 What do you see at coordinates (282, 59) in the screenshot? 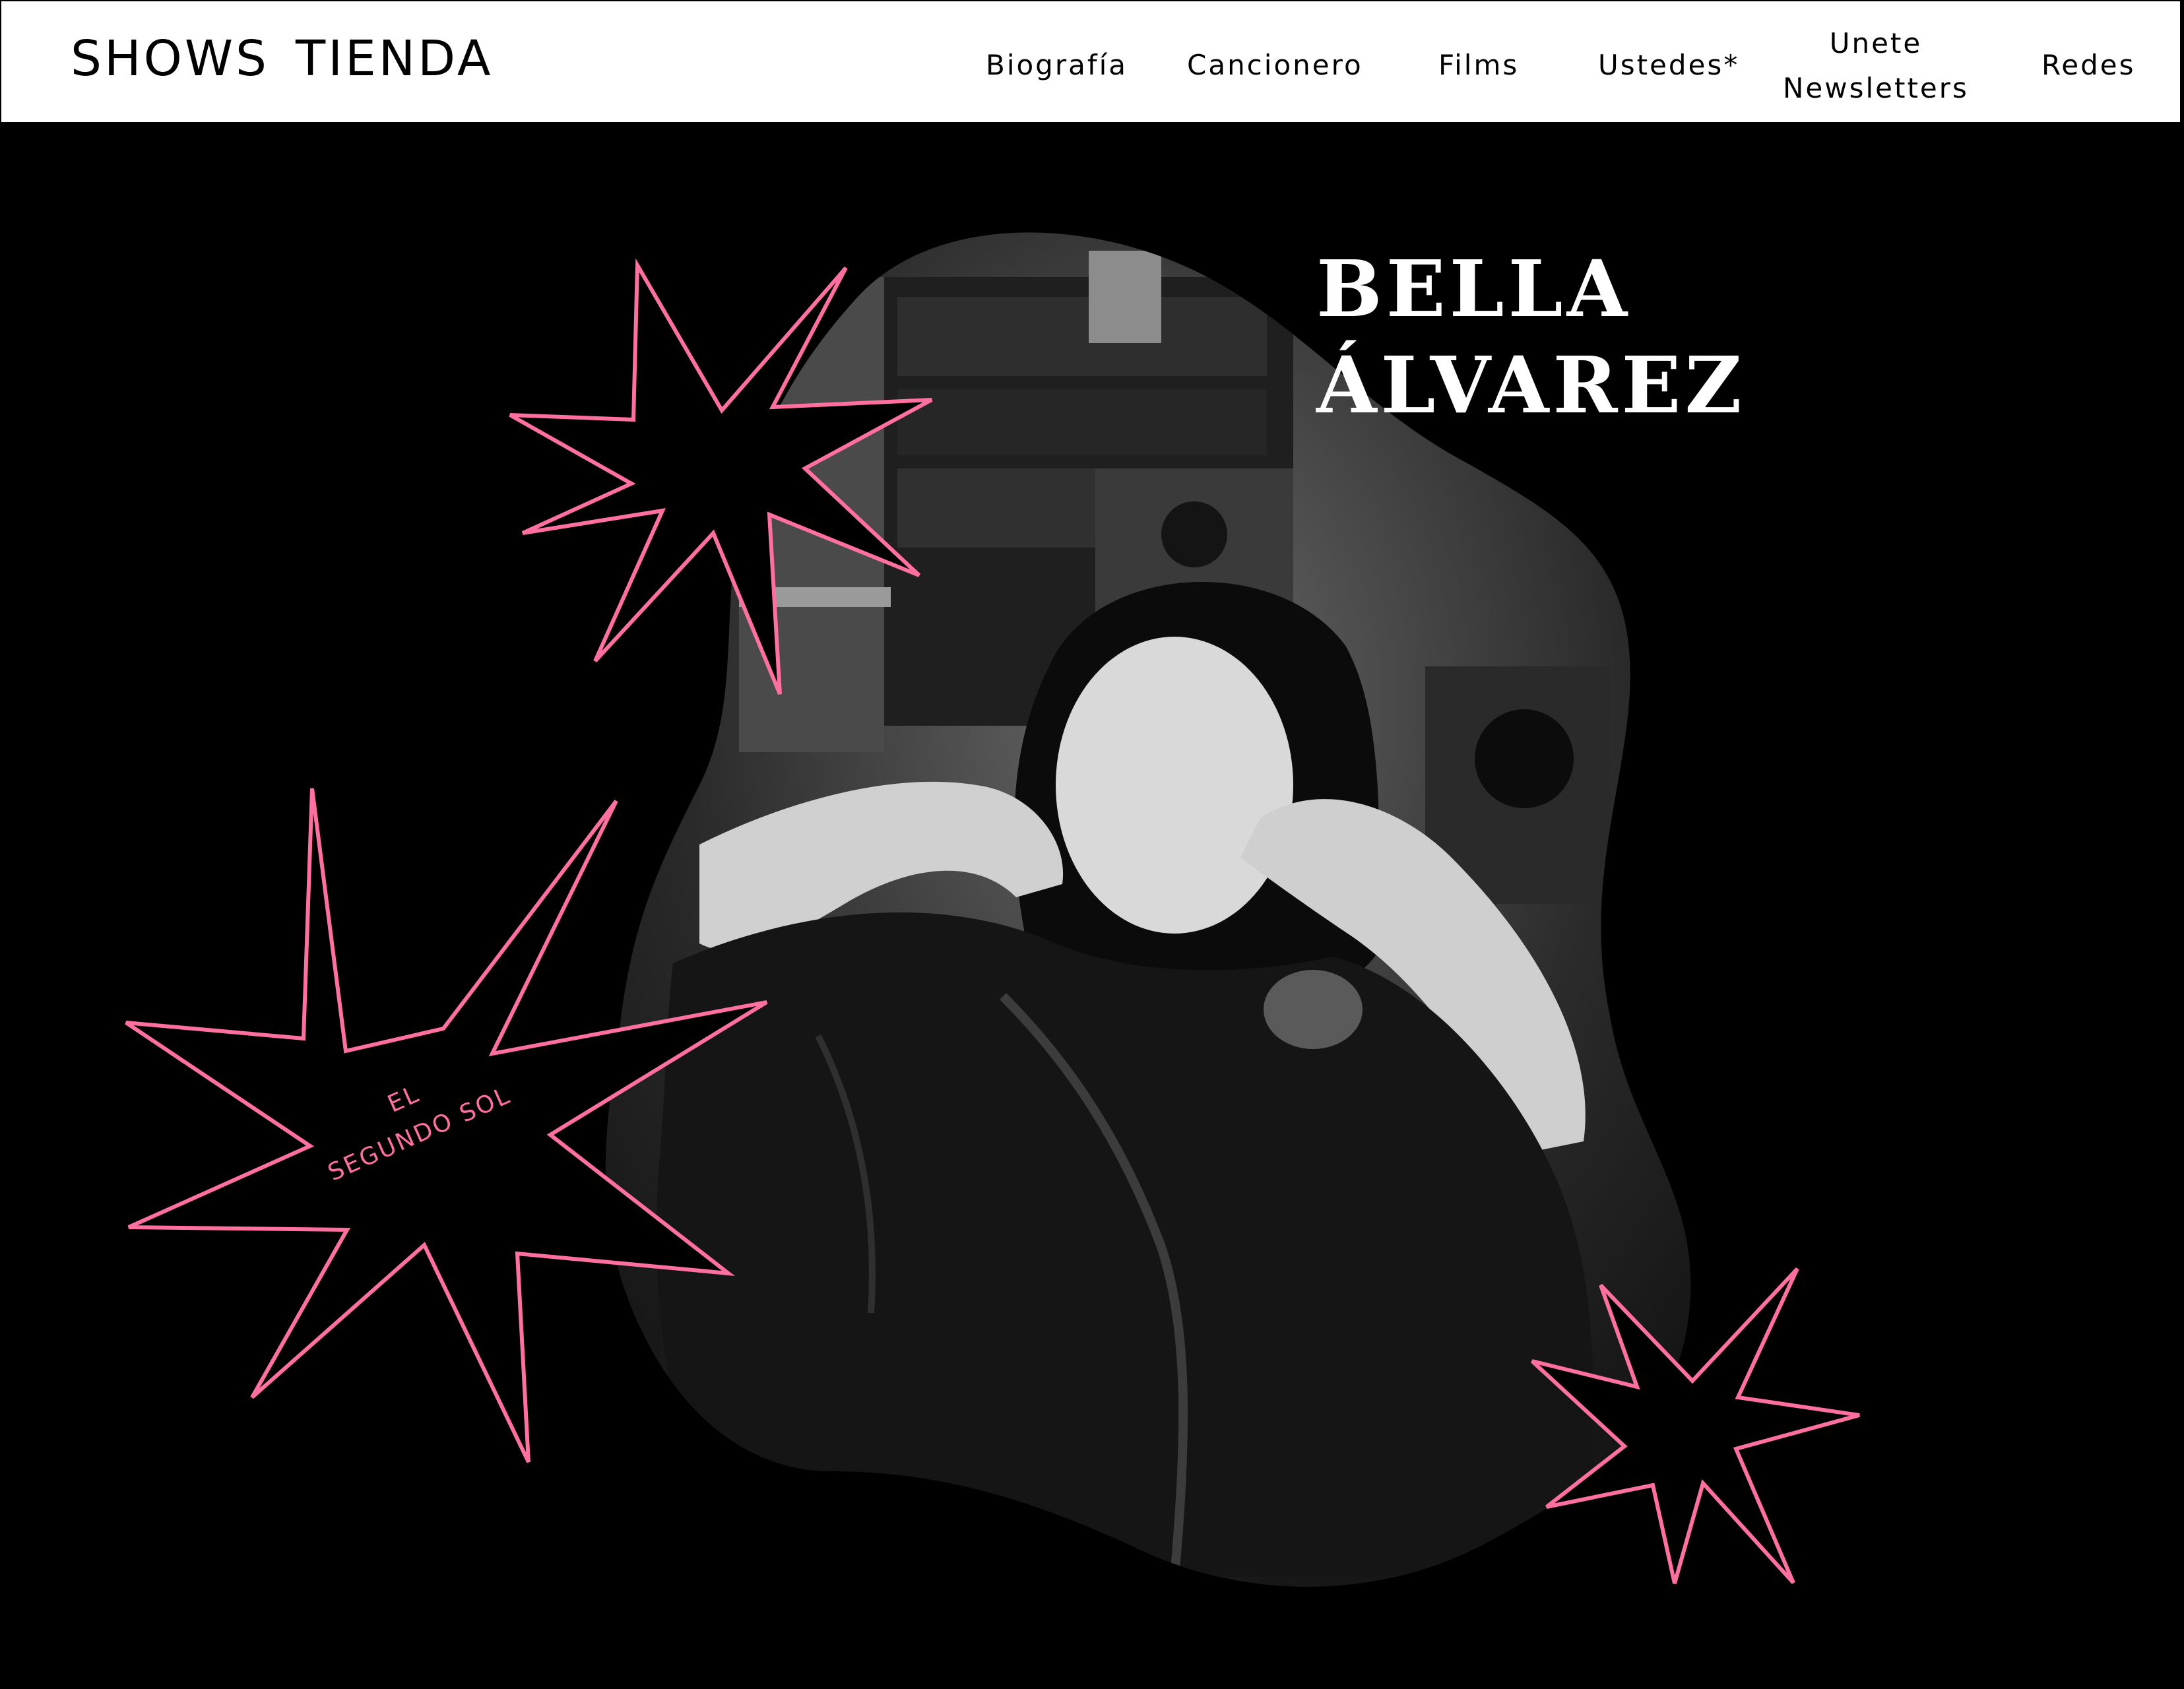
I see `primary-links: SHOWS TIENDA` at bounding box center [282, 59].